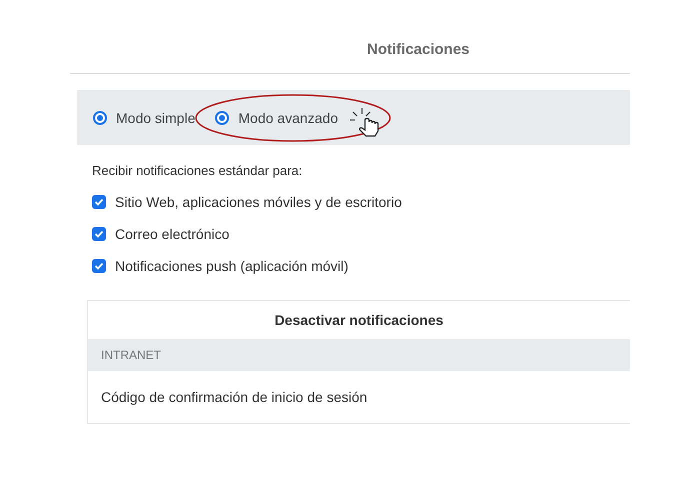  What do you see at coordinates (359, 320) in the screenshot?
I see `table-heading: Desactivar notificaciones` at bounding box center [359, 320].